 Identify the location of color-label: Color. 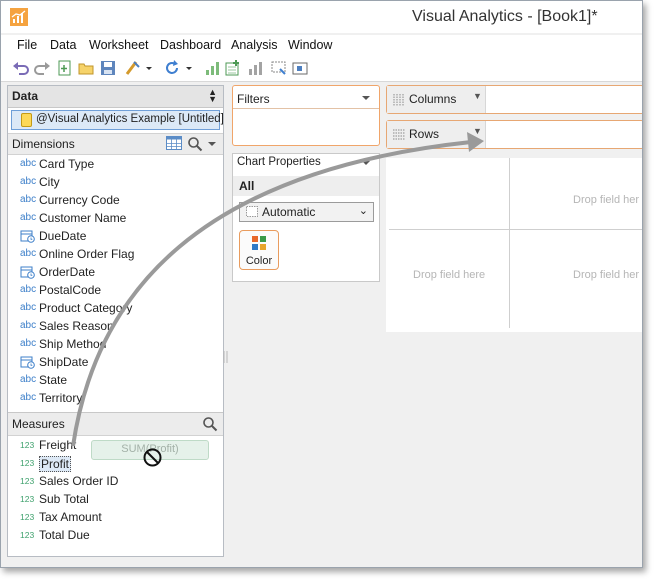
(259, 261).